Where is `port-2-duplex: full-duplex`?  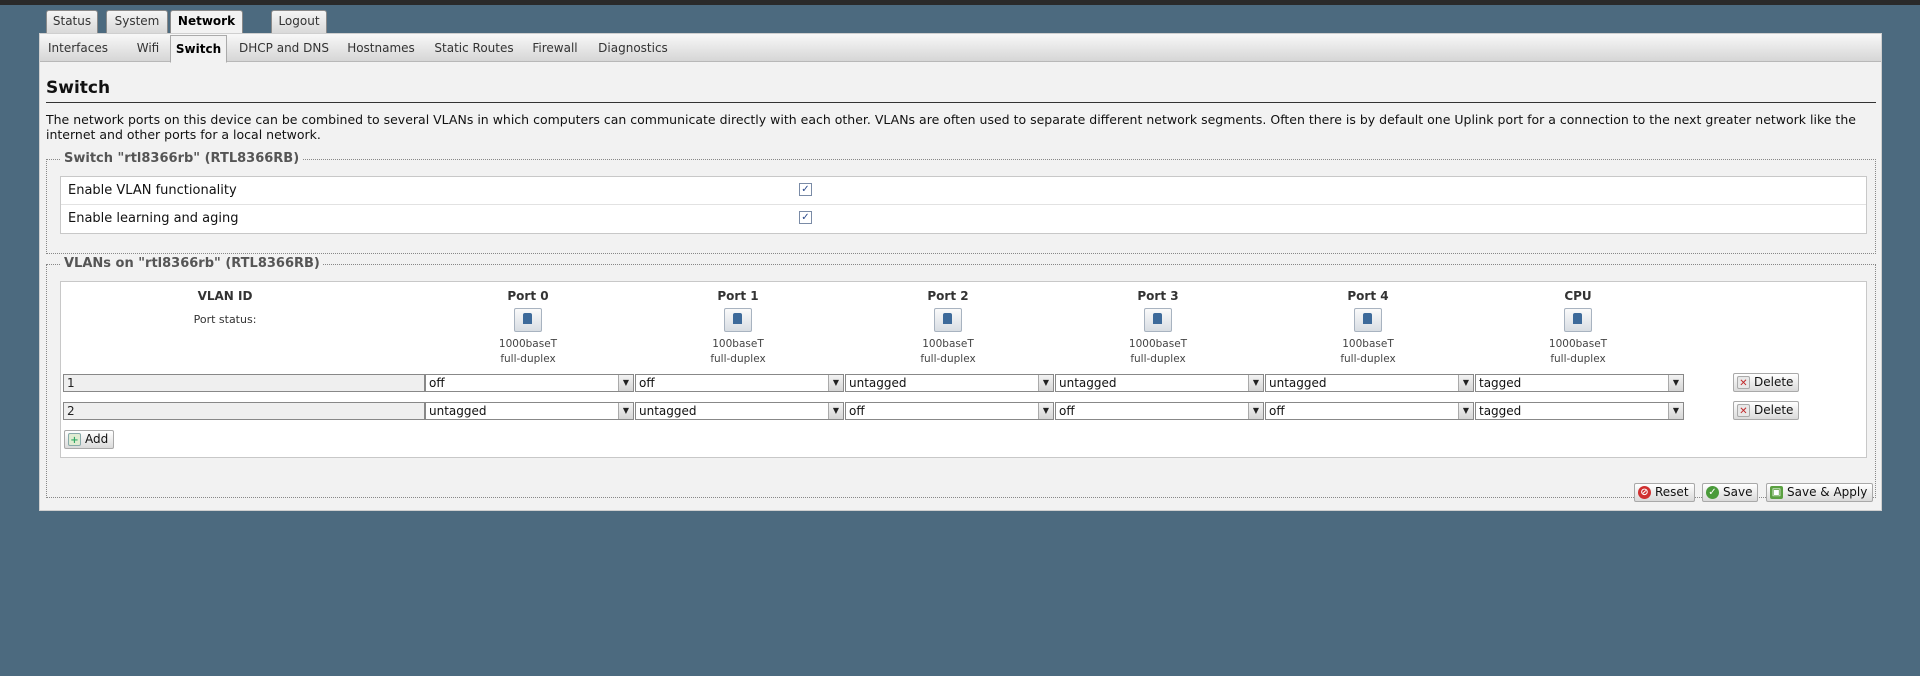
port-2-duplex: full-duplex is located at coordinates (948, 359).